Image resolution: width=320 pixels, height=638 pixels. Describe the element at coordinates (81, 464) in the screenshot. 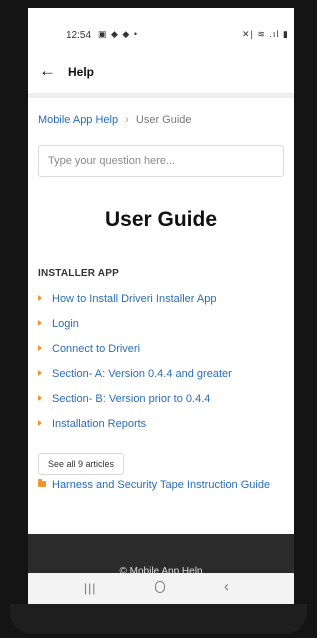

I see `see-all-articles-button: See all 9 articles` at that location.